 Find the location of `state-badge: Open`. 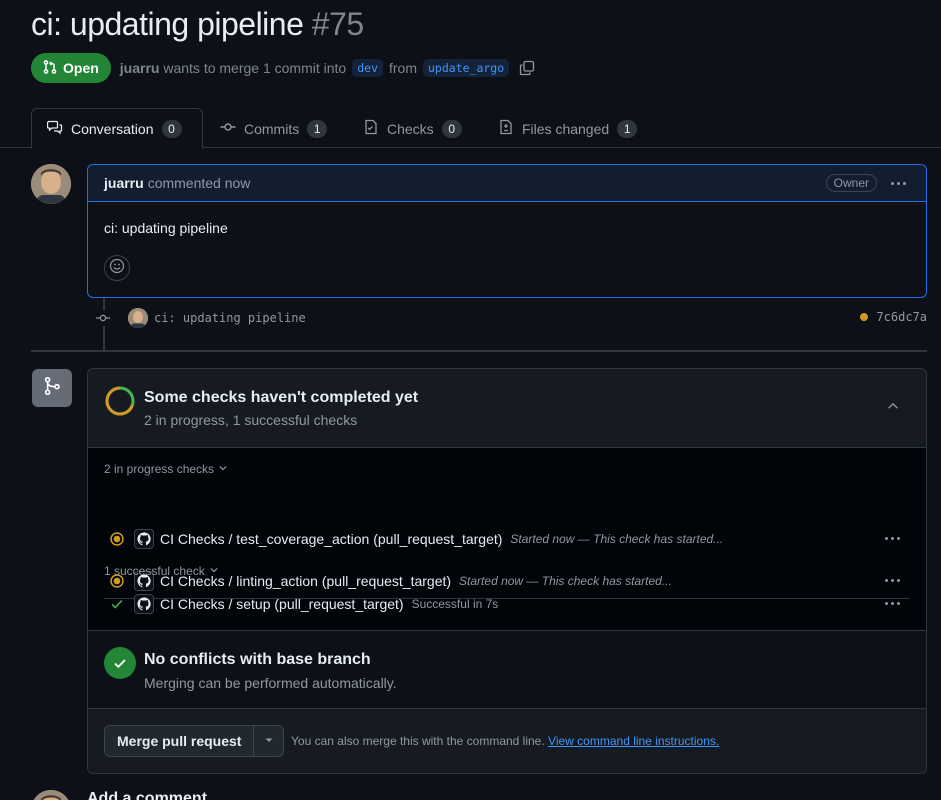

state-badge: Open is located at coordinates (71, 68).